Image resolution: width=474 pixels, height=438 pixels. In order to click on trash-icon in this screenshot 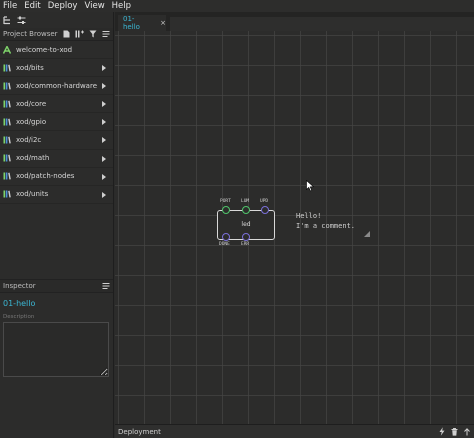, I will do `click(454, 431)`.